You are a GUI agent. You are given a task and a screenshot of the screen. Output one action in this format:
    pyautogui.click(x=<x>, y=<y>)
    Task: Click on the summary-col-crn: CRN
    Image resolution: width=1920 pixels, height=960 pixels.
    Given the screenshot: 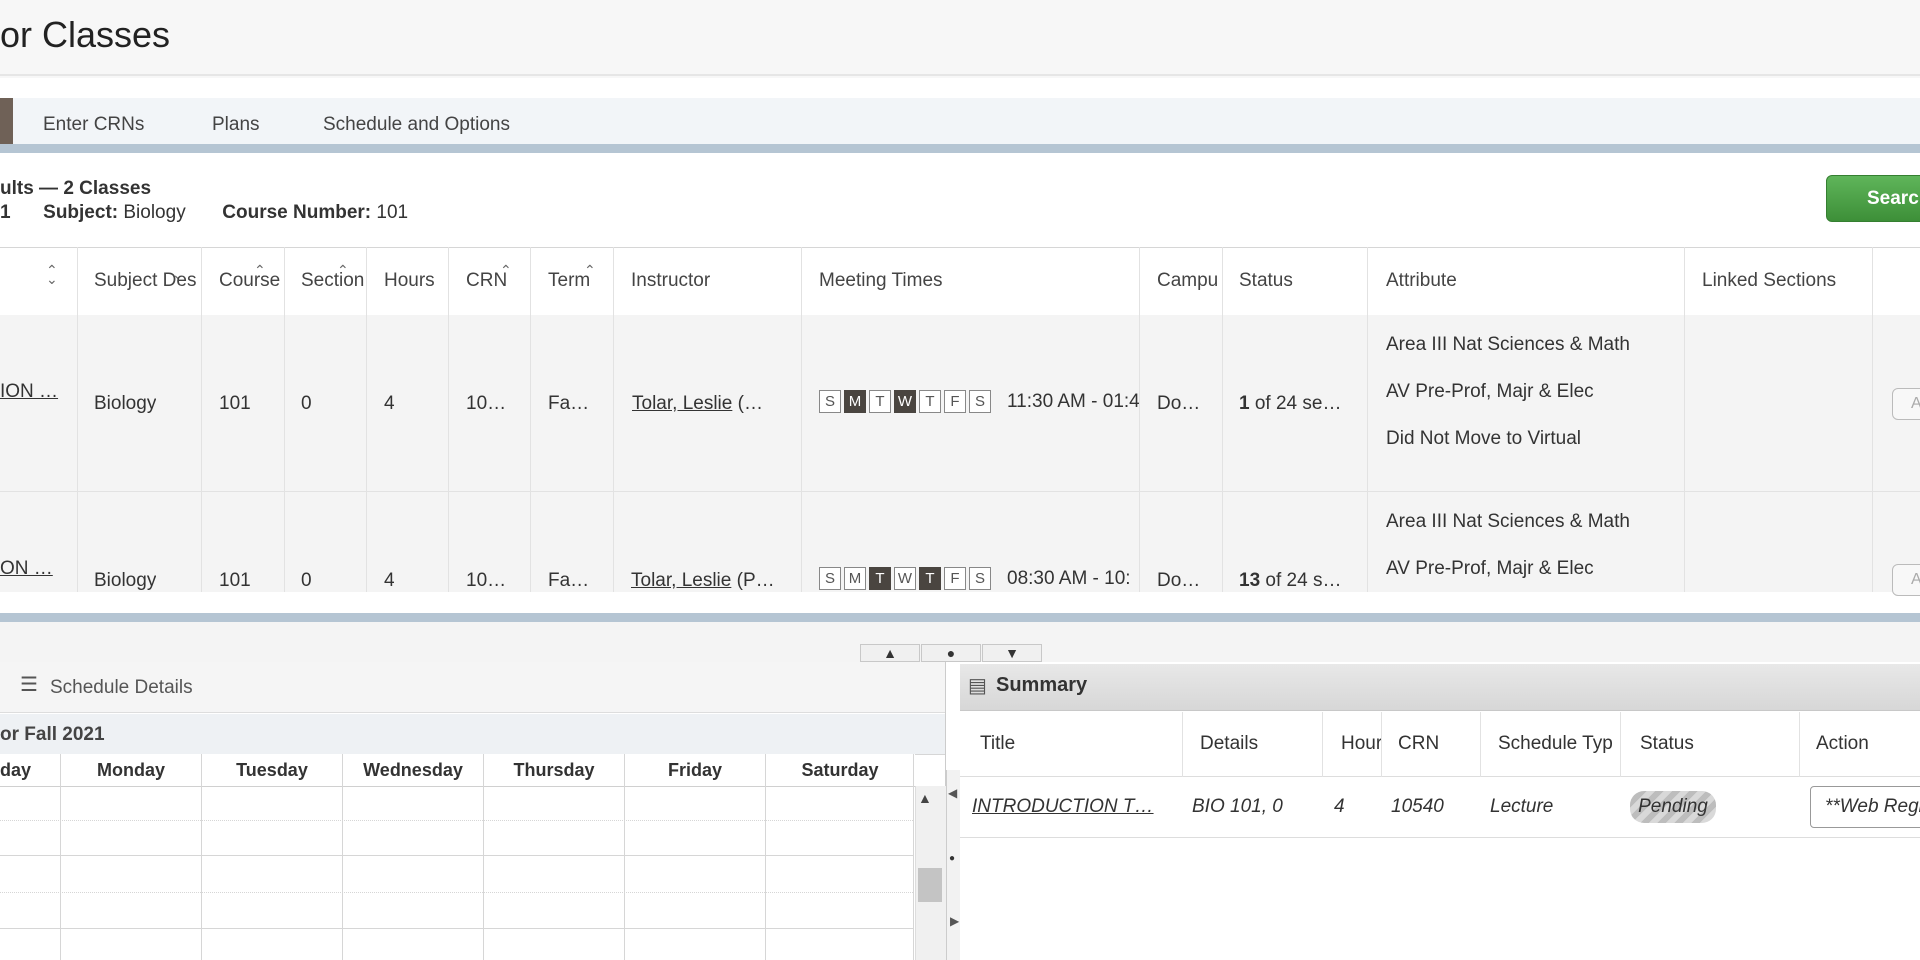 What is the action you would take?
    pyautogui.click(x=1419, y=743)
    